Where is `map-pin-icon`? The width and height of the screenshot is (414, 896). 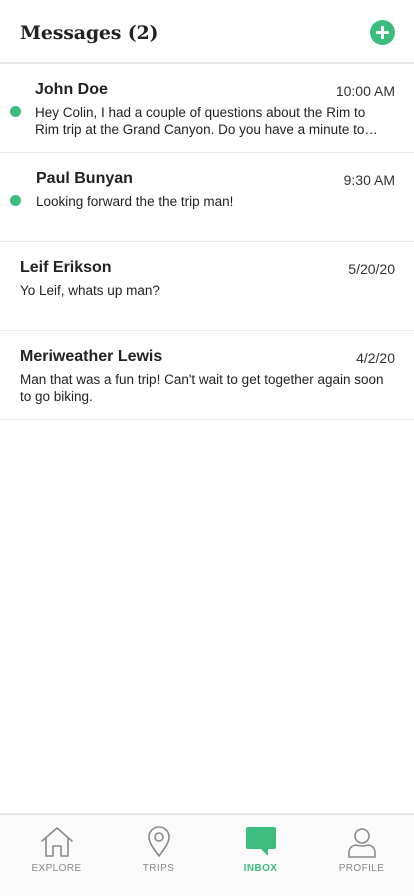
map-pin-icon is located at coordinates (158, 841).